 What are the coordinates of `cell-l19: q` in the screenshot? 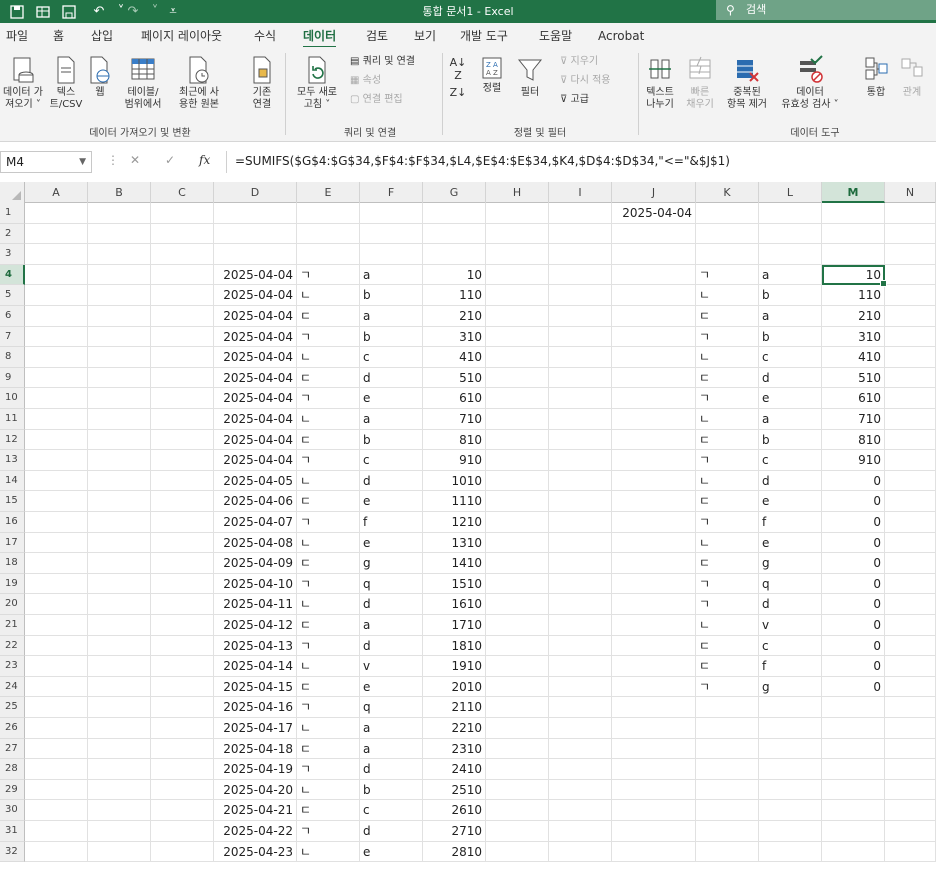 It's located at (790, 584).